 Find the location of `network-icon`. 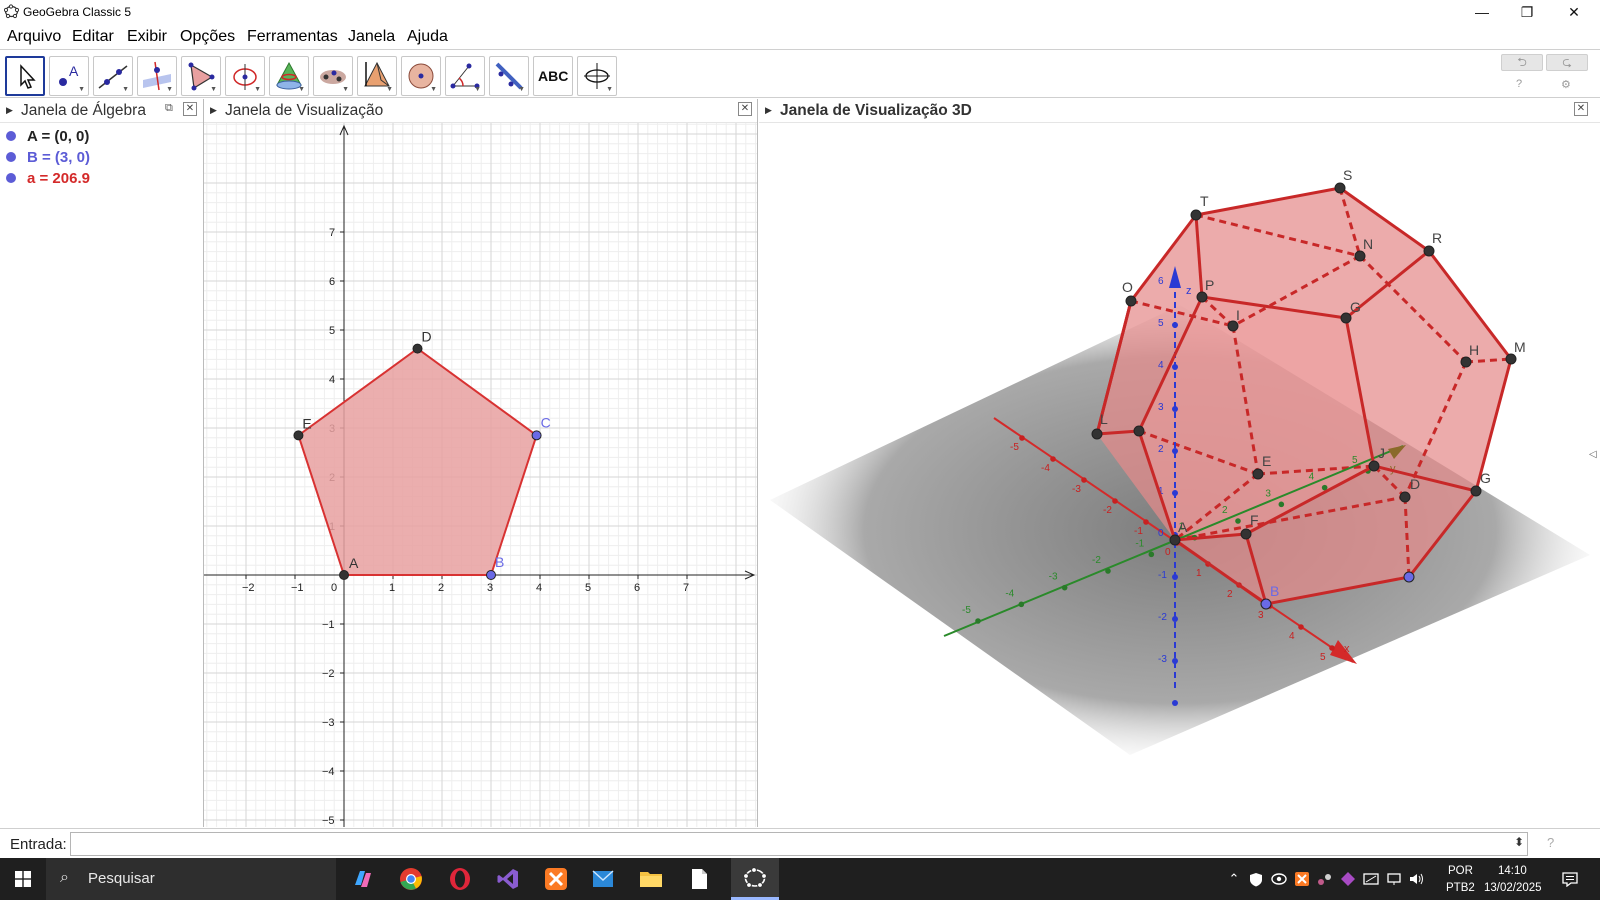

network-icon is located at coordinates (1394, 879).